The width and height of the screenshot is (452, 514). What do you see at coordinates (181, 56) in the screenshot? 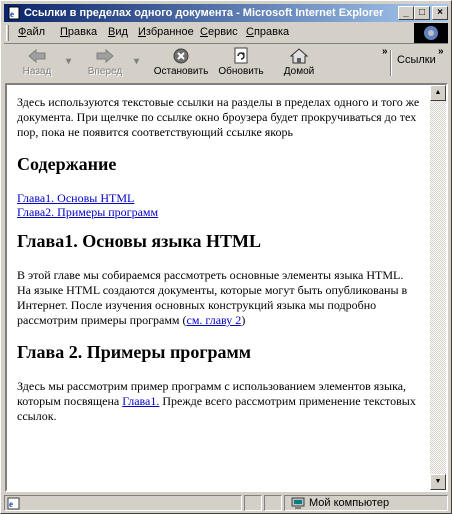
I see `stop-icon` at bounding box center [181, 56].